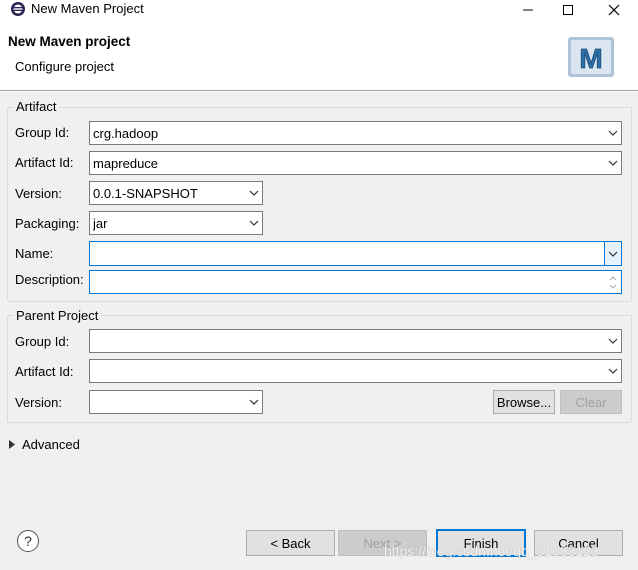  Describe the element at coordinates (355, 133) in the screenshot. I see `artifact-group-id-combo: crg.hadoop` at that location.